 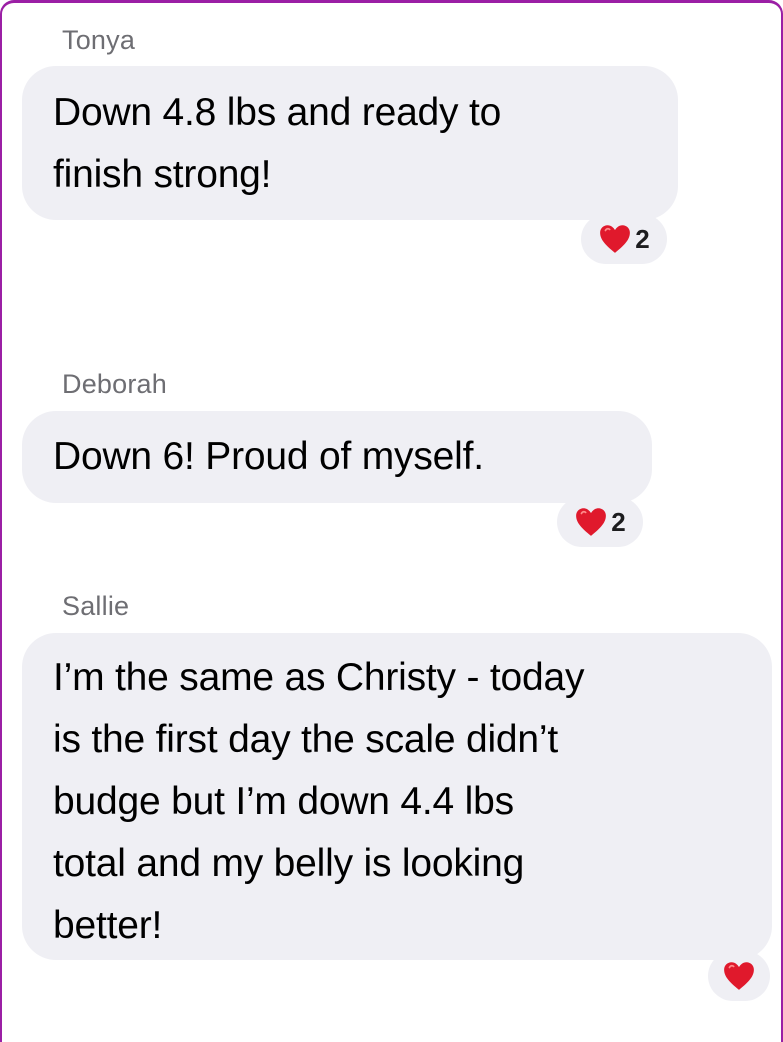 What do you see at coordinates (268, 456) in the screenshot?
I see `message-line: Down 6! Proud of myself.` at bounding box center [268, 456].